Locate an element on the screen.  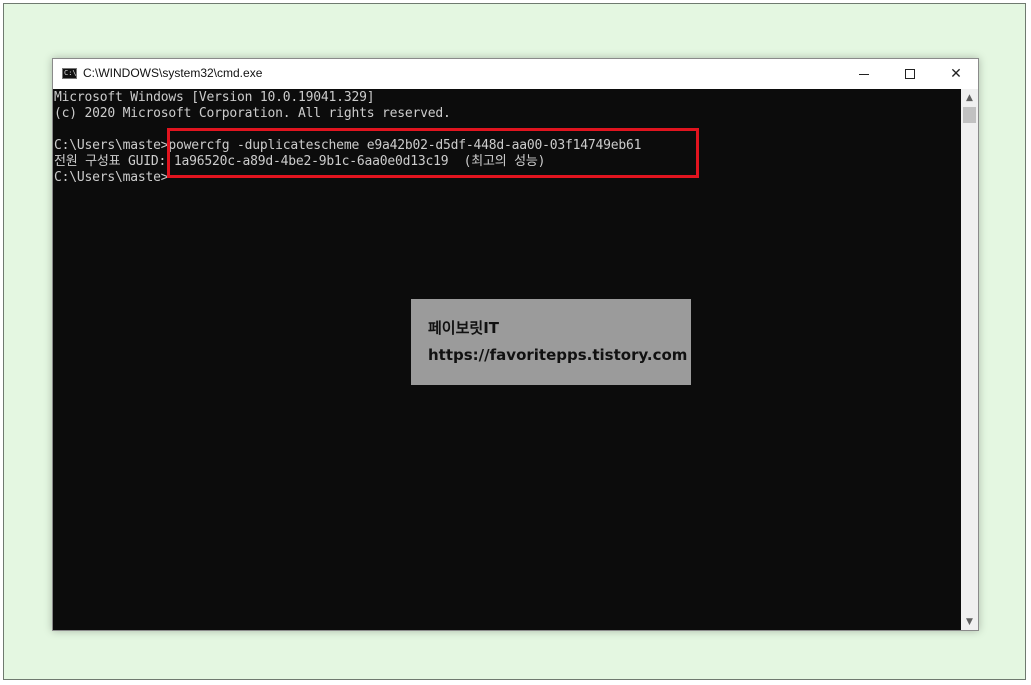
cmd-icon: C:\ is located at coordinates (69, 73).